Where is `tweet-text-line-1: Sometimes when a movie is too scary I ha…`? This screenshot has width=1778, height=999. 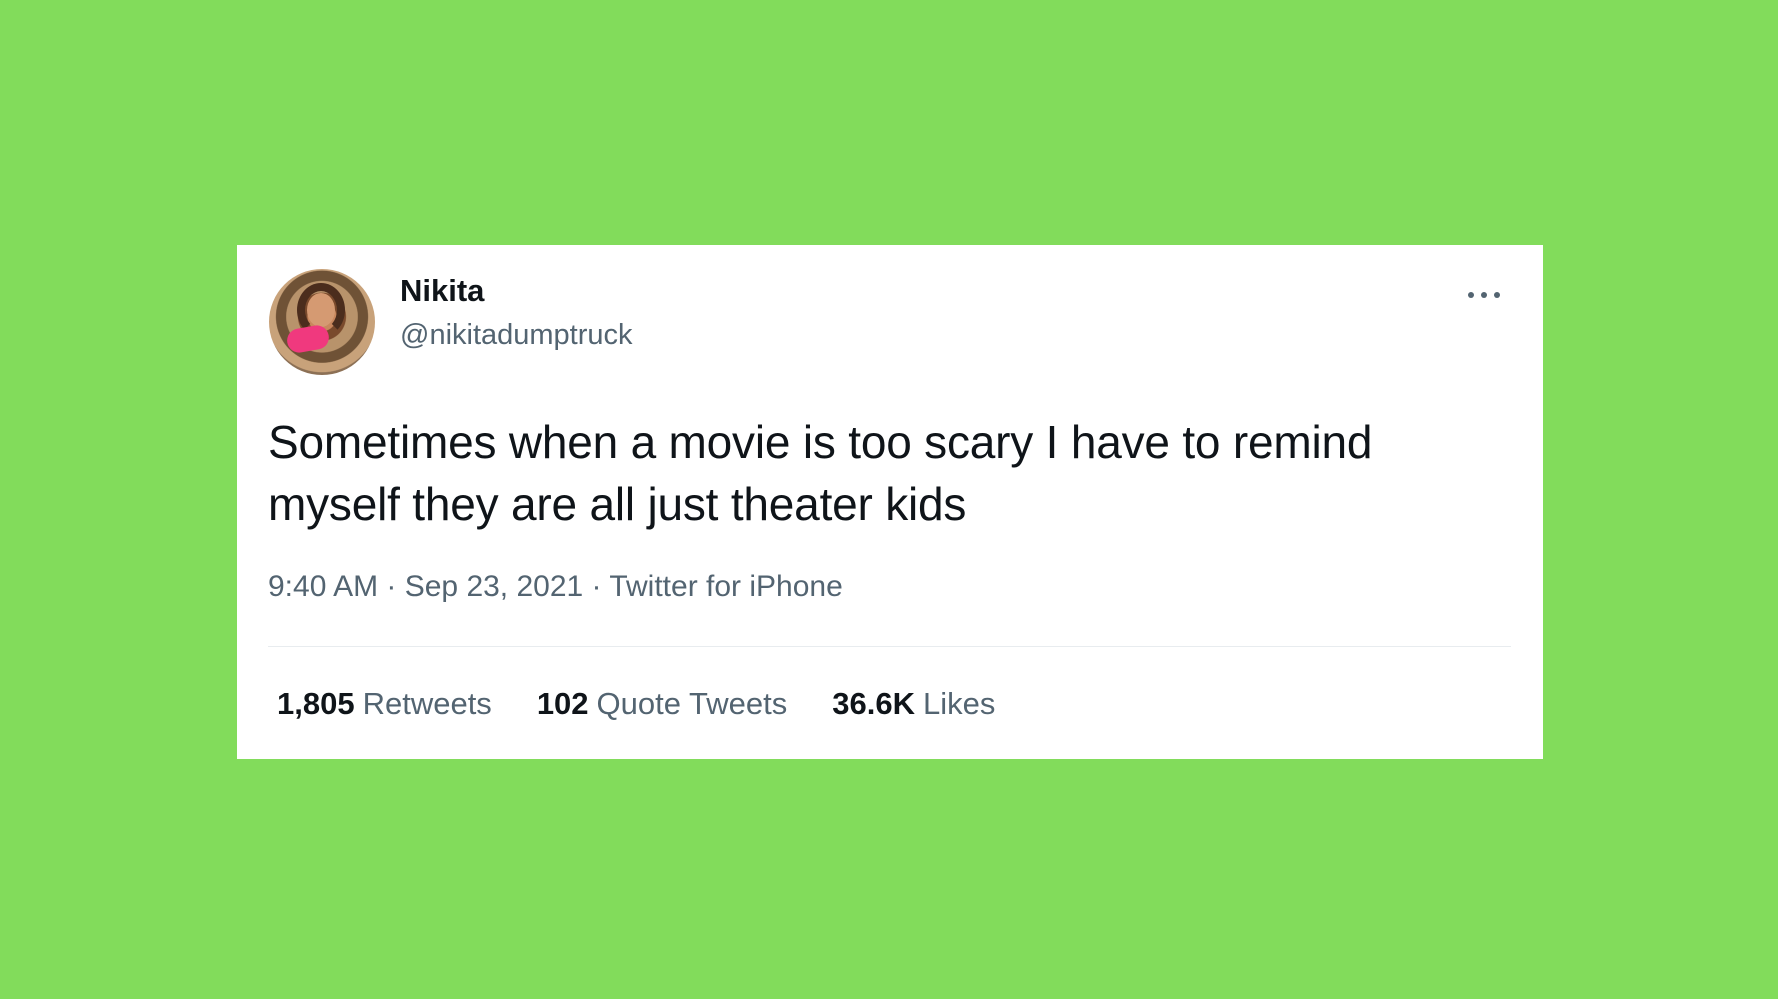
tweet-text-line-1: Sometimes when a movie is too scary I ha… is located at coordinates (820, 442).